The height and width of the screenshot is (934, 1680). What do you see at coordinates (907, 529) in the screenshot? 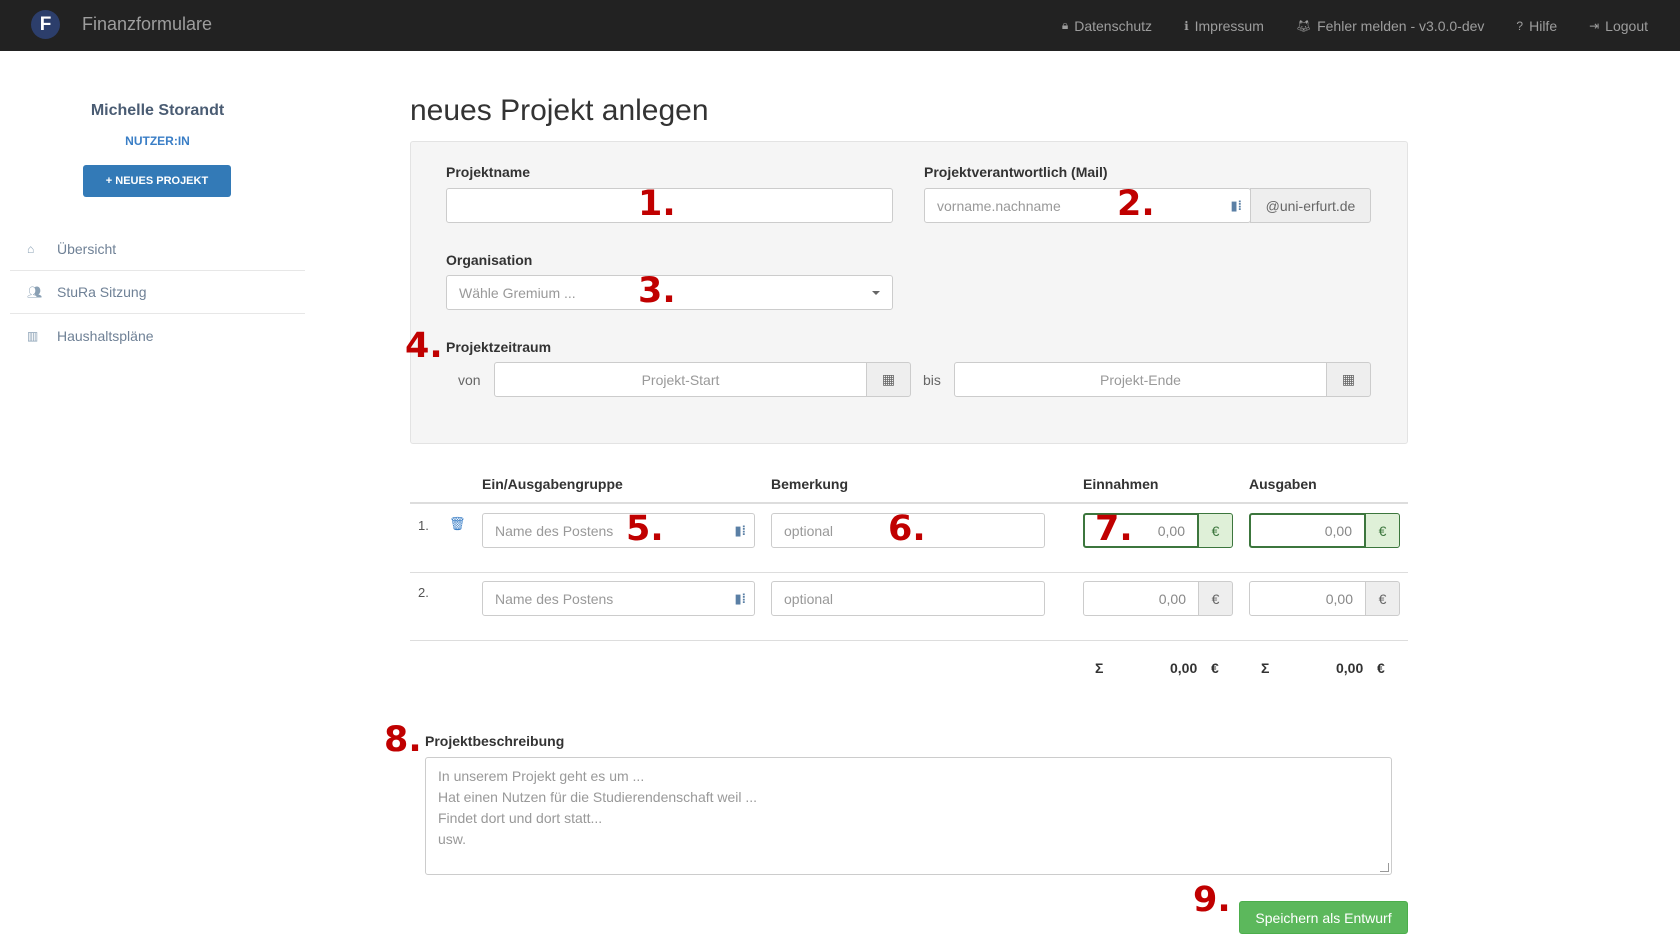
I see `annotation-6: 6.` at bounding box center [907, 529].